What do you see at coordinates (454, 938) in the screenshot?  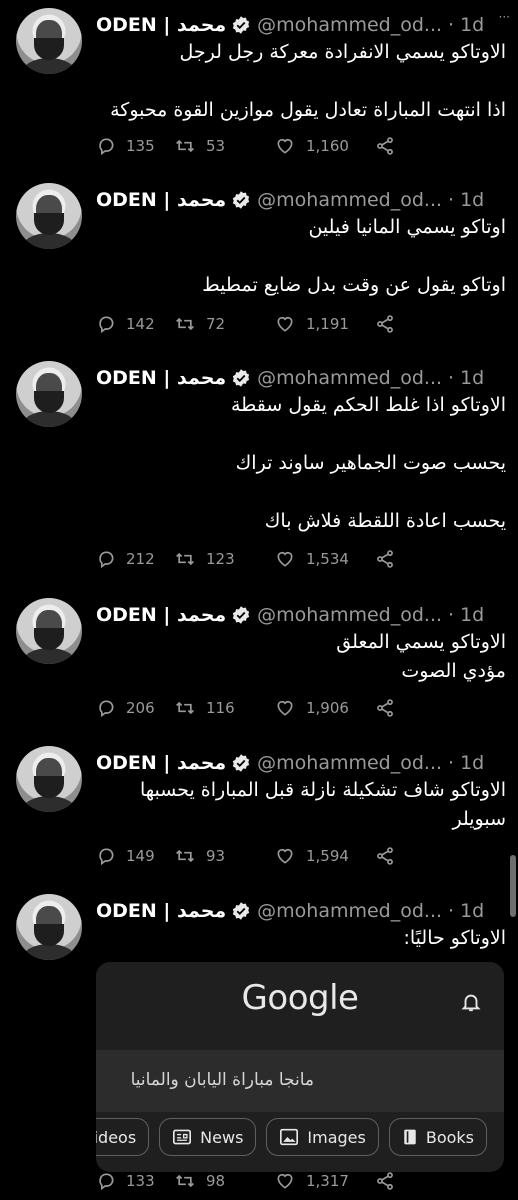 I see `tweet-line: الاوتاكو حاليًا:` at bounding box center [454, 938].